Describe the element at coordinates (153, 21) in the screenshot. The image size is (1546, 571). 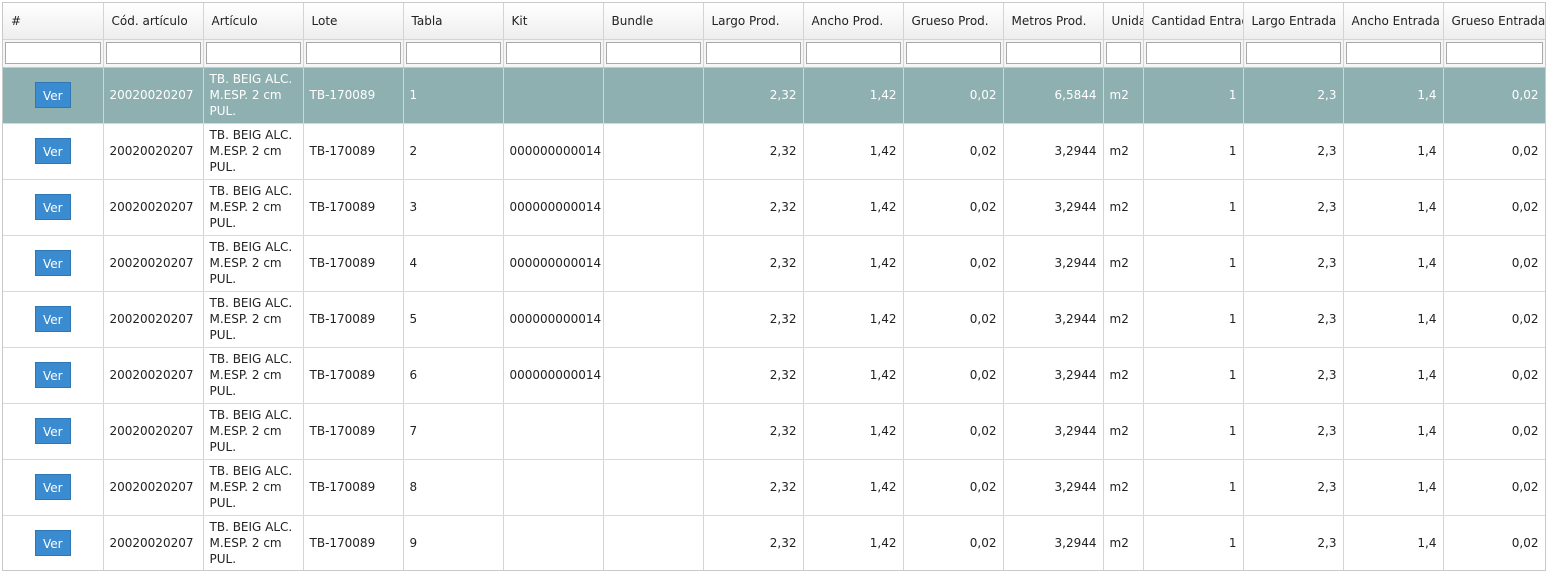
I see `column-header-cod-articulo: Cód. artículo` at that location.